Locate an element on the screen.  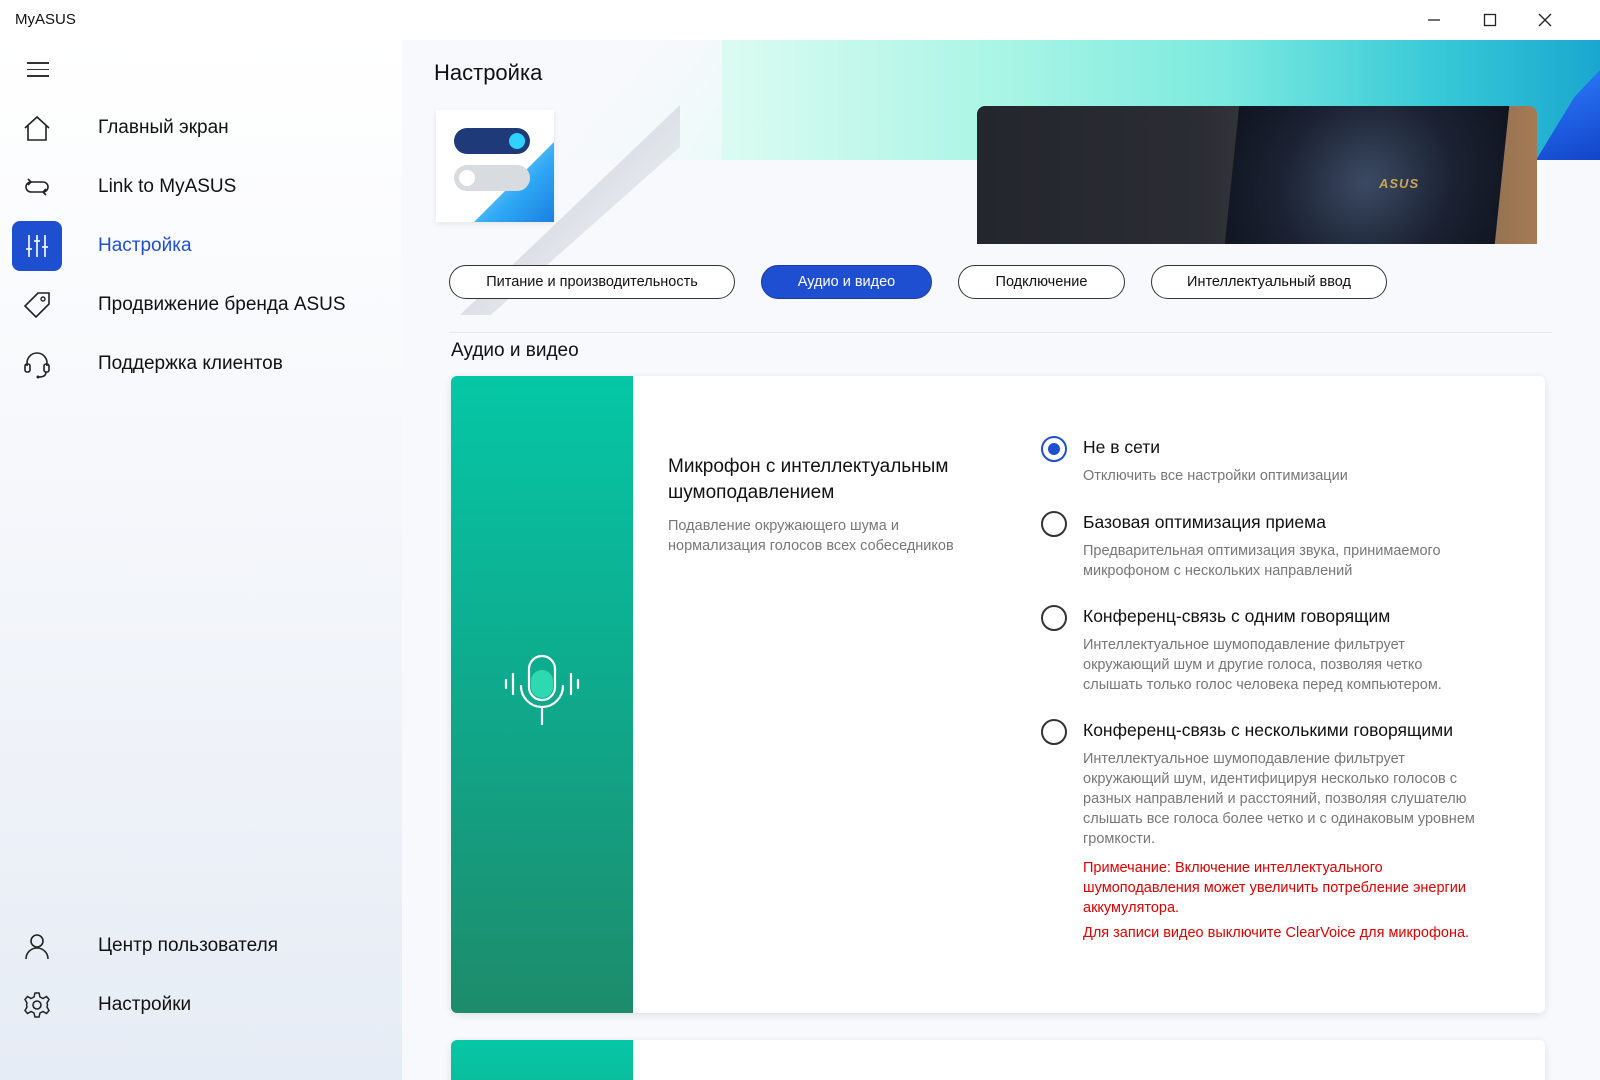
maximize-button is located at coordinates (1490, 20).